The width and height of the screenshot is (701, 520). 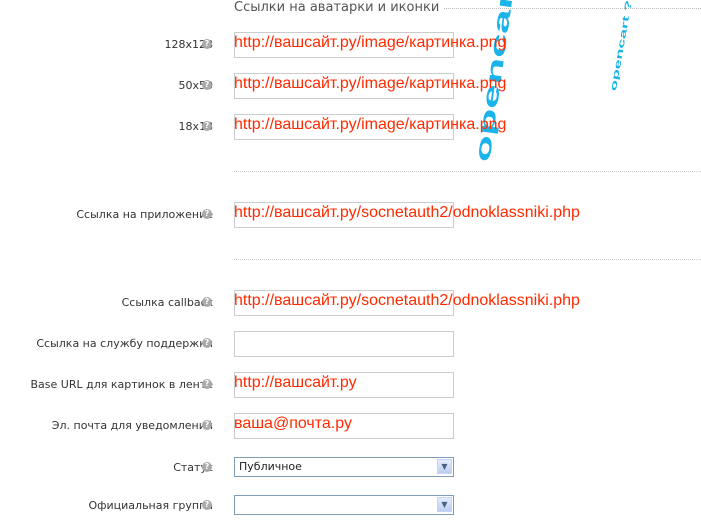 What do you see at coordinates (344, 344) in the screenshot?
I see `support-link-input` at bounding box center [344, 344].